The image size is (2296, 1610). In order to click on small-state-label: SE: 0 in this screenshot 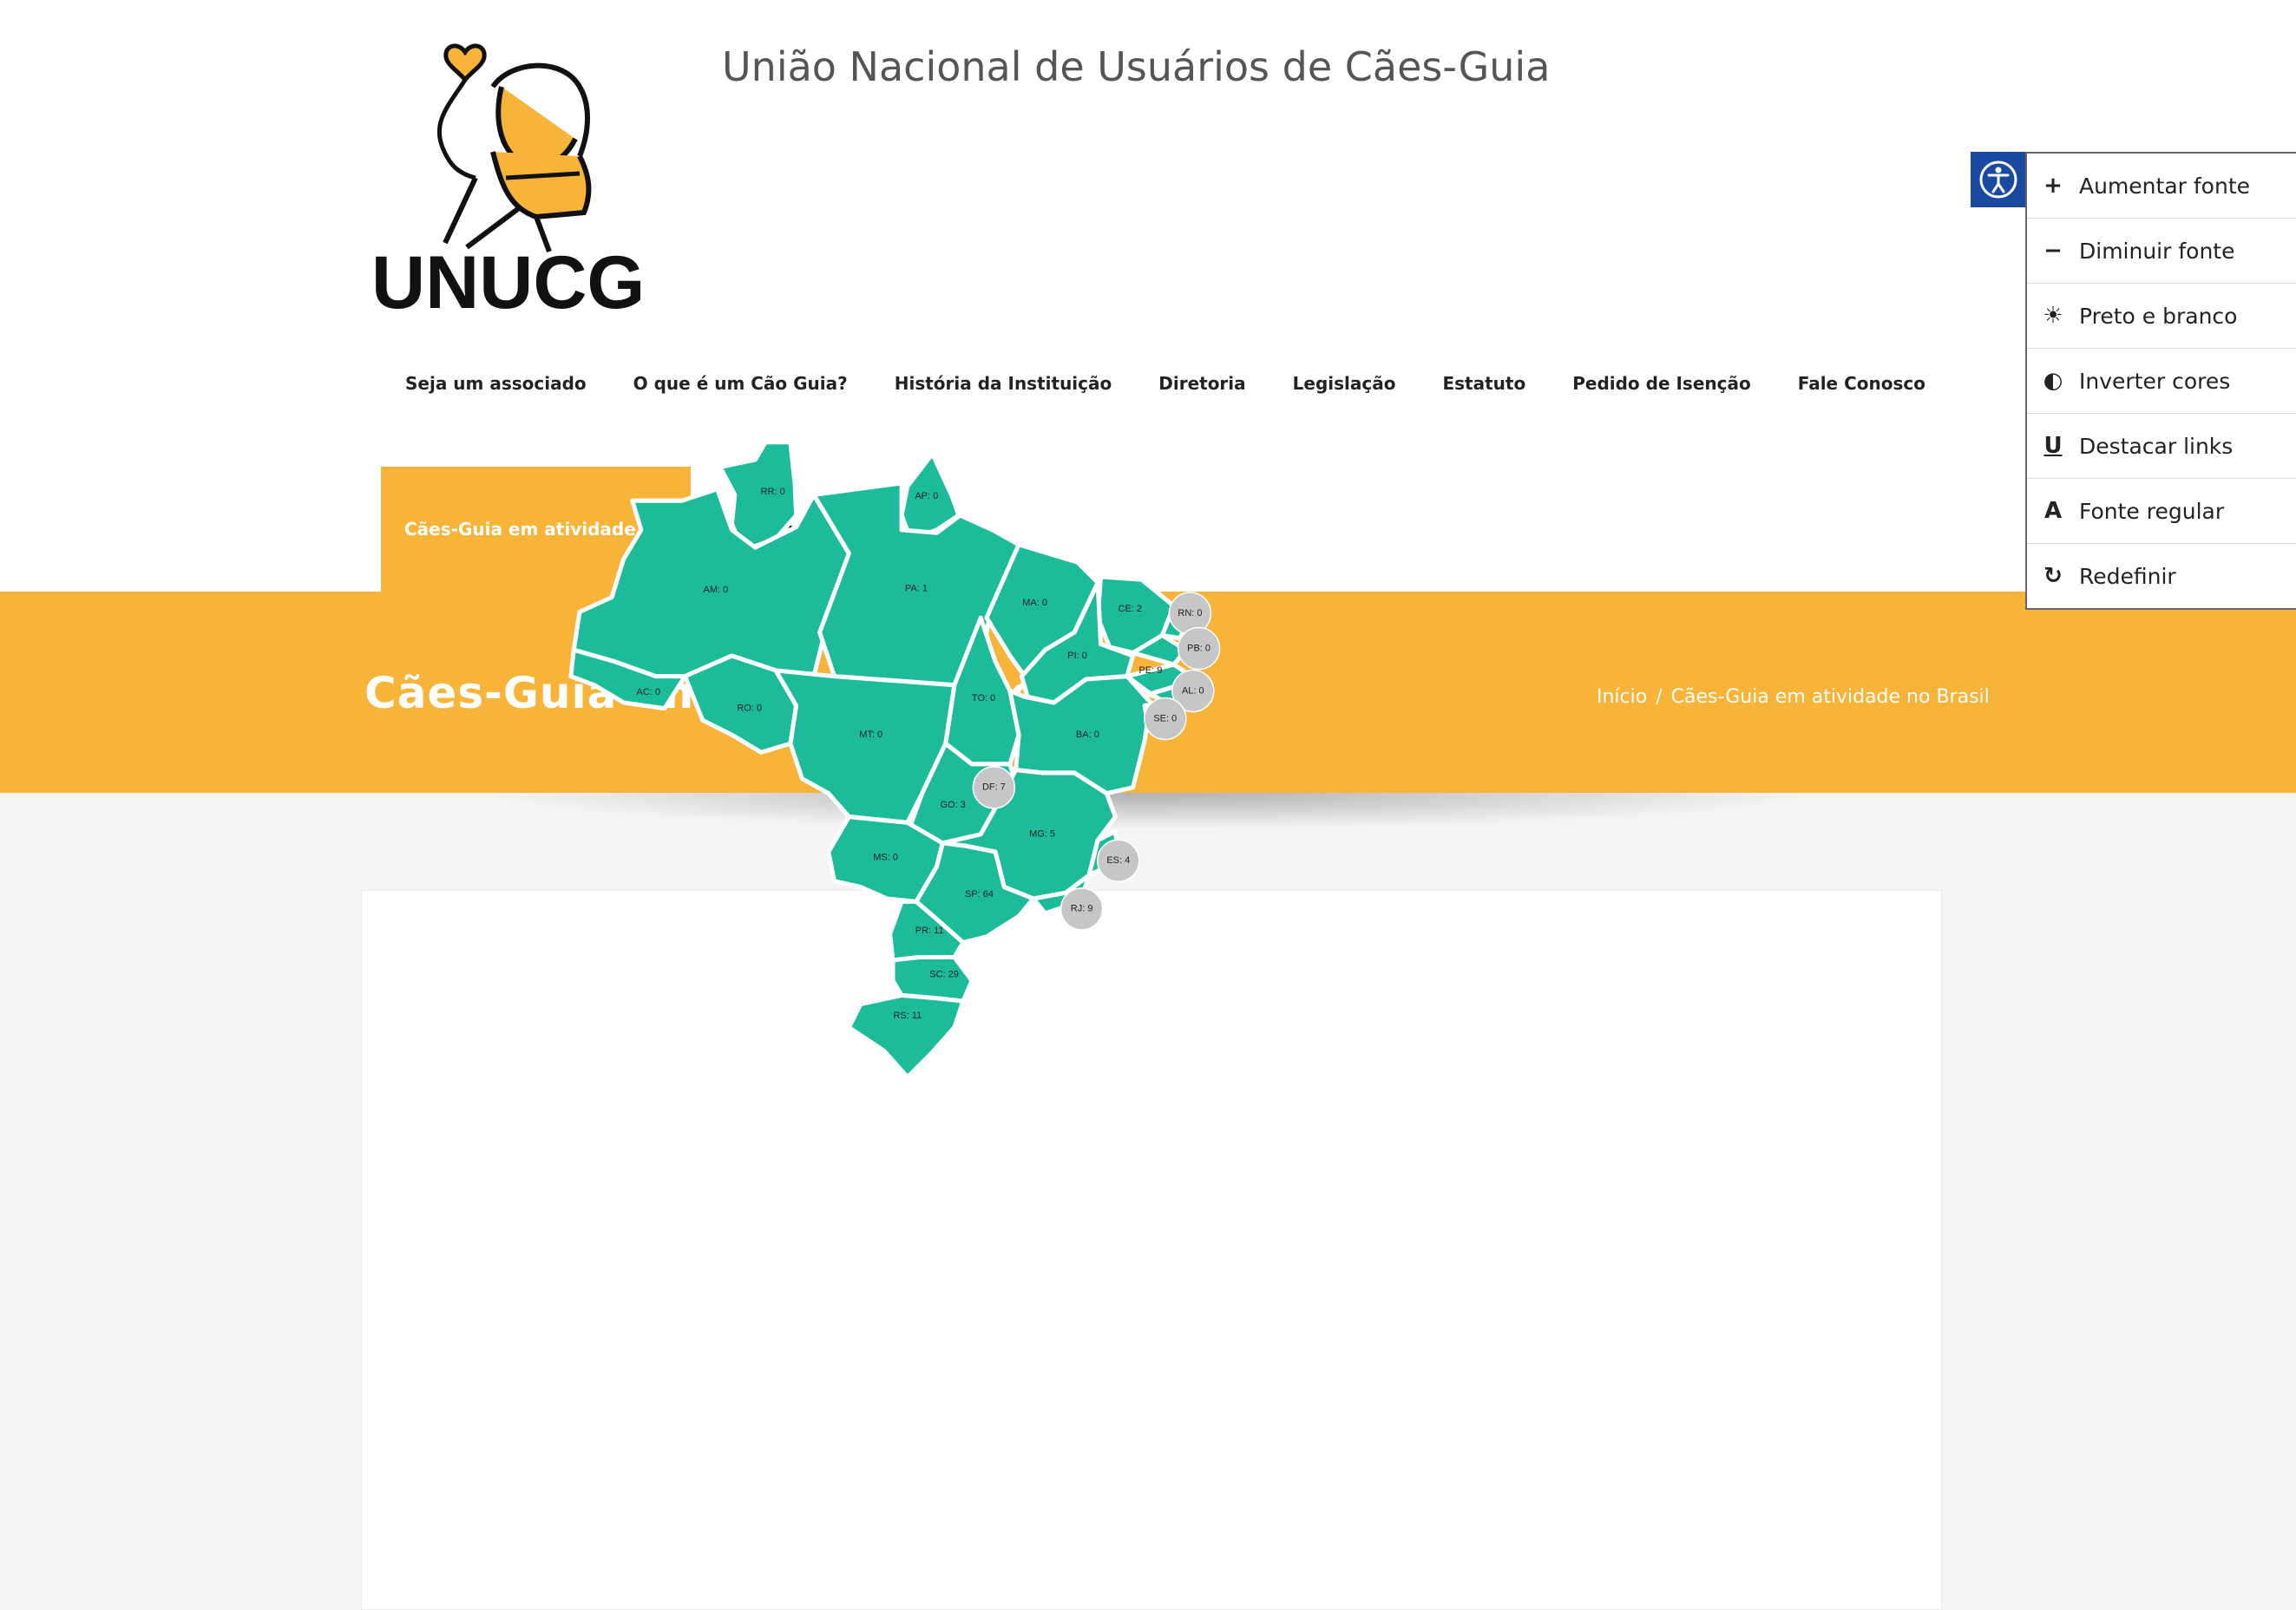, I will do `click(1165, 718)`.